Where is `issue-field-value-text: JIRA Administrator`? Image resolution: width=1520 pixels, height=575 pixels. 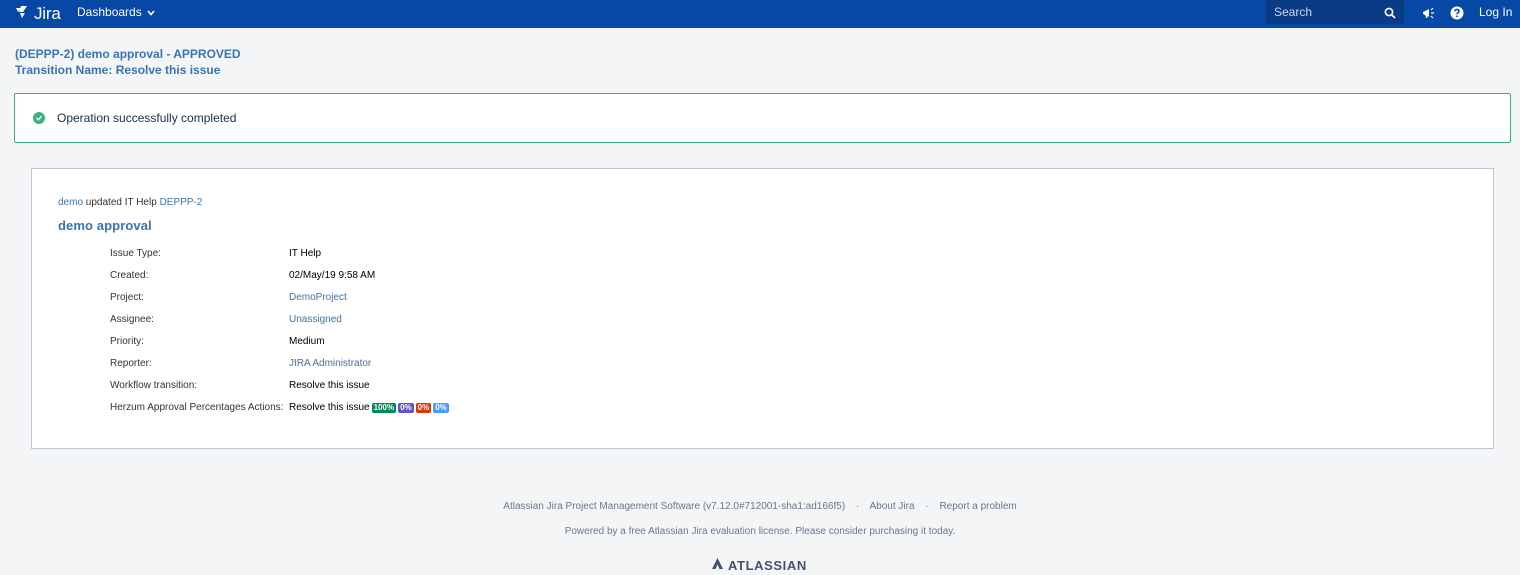
issue-field-value-text: JIRA Administrator is located at coordinates (330, 363).